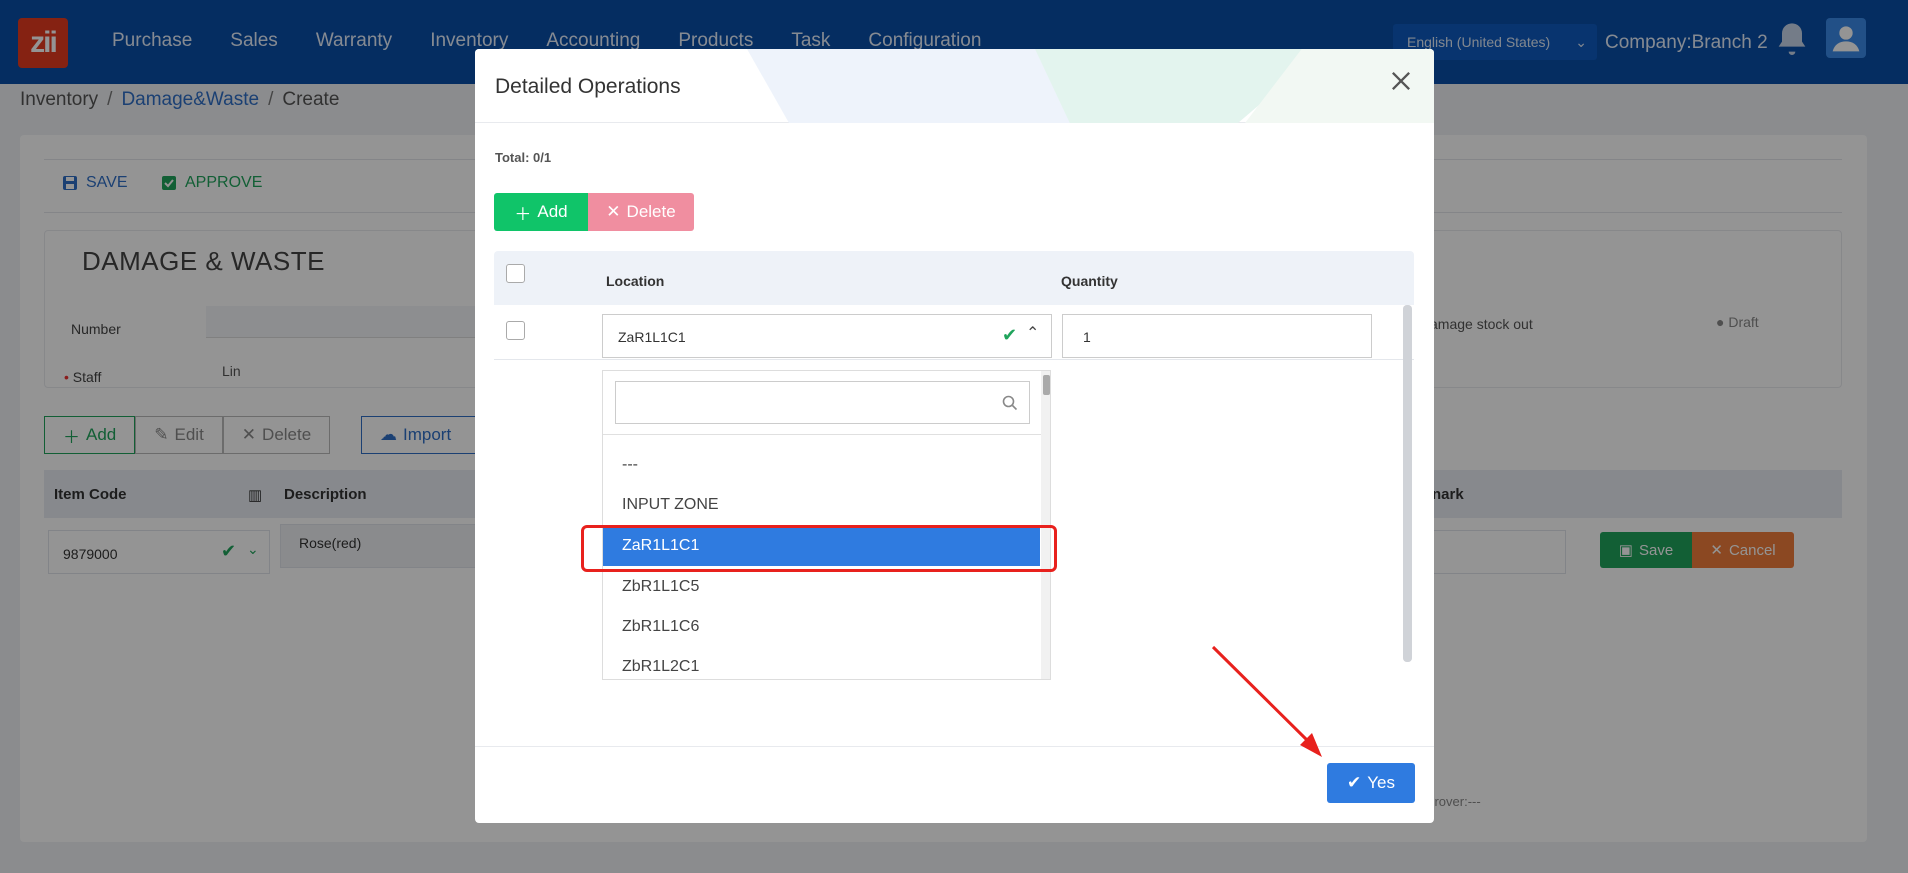  I want to click on highlight-box, so click(819, 548).